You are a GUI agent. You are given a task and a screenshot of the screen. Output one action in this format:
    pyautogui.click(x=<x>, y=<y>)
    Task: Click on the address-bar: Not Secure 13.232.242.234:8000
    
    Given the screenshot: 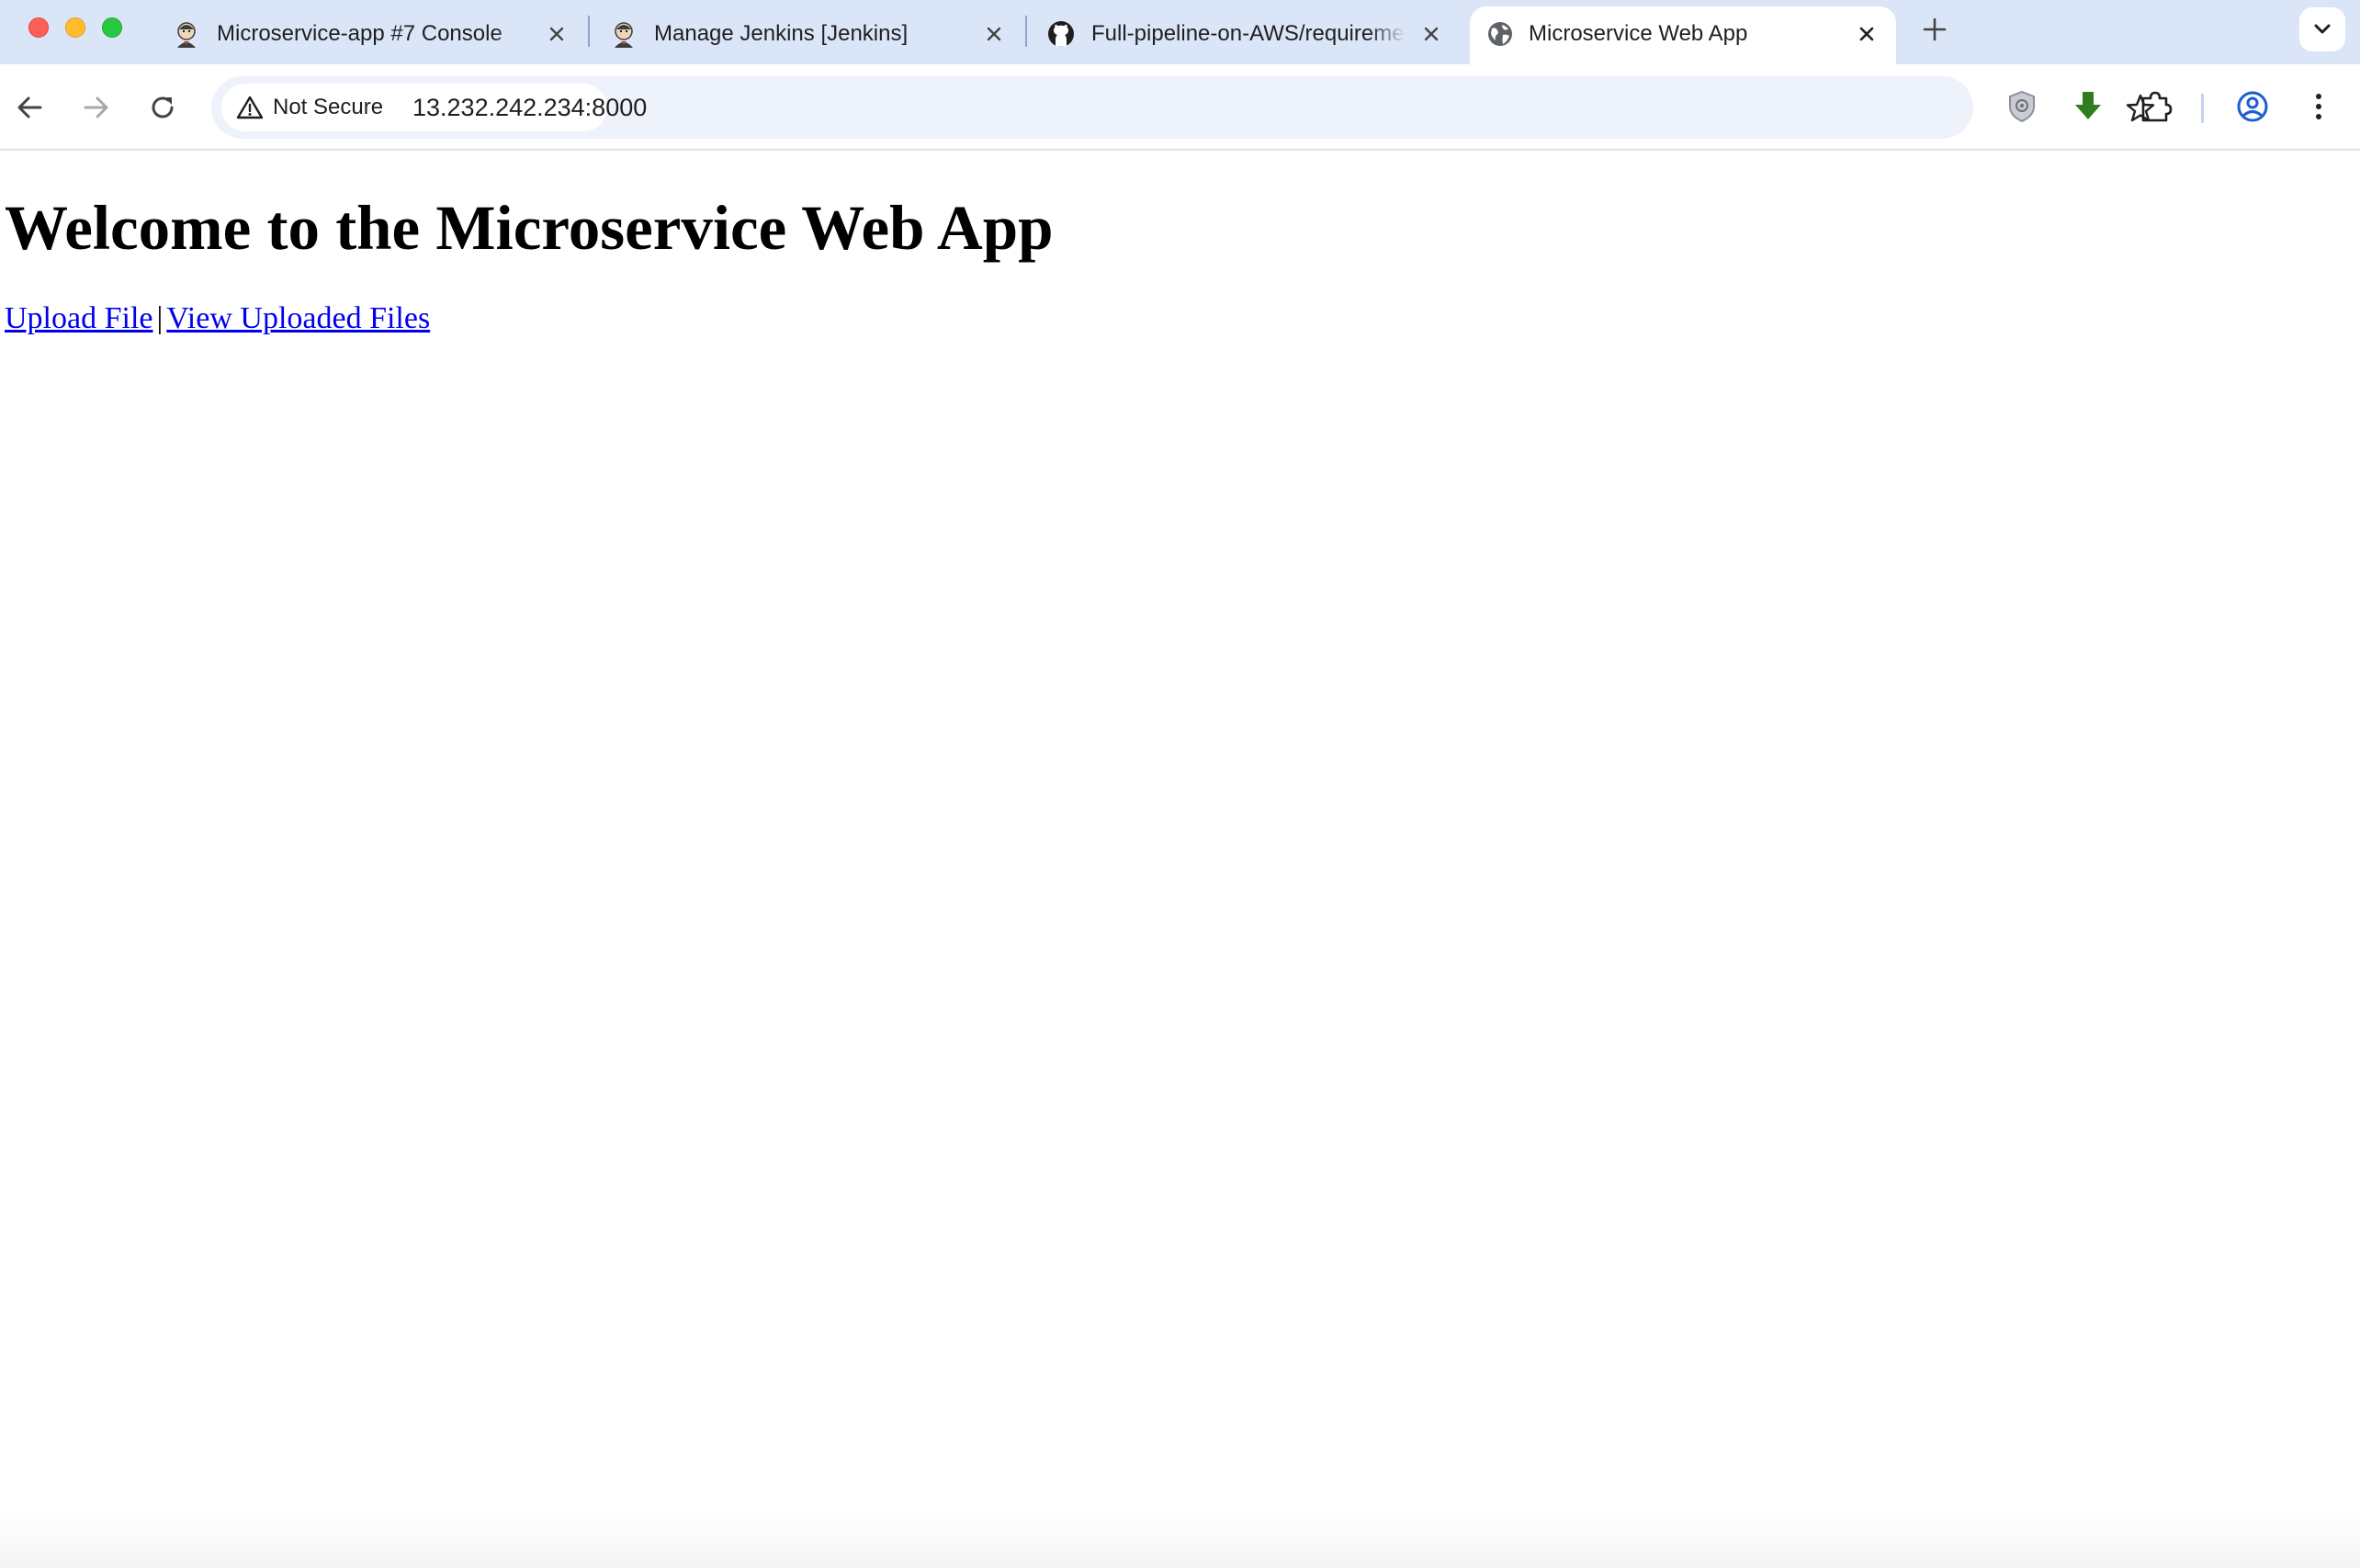 What is the action you would take?
    pyautogui.click(x=1183, y=108)
    